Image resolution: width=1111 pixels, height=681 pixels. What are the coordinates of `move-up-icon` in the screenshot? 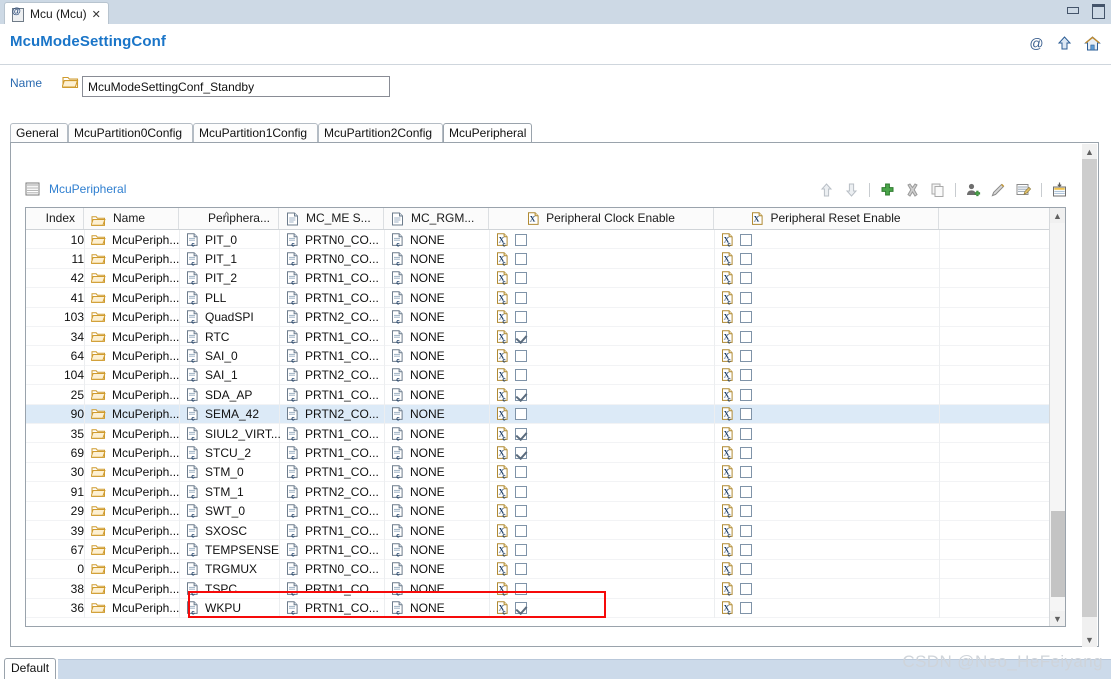 It's located at (826, 190).